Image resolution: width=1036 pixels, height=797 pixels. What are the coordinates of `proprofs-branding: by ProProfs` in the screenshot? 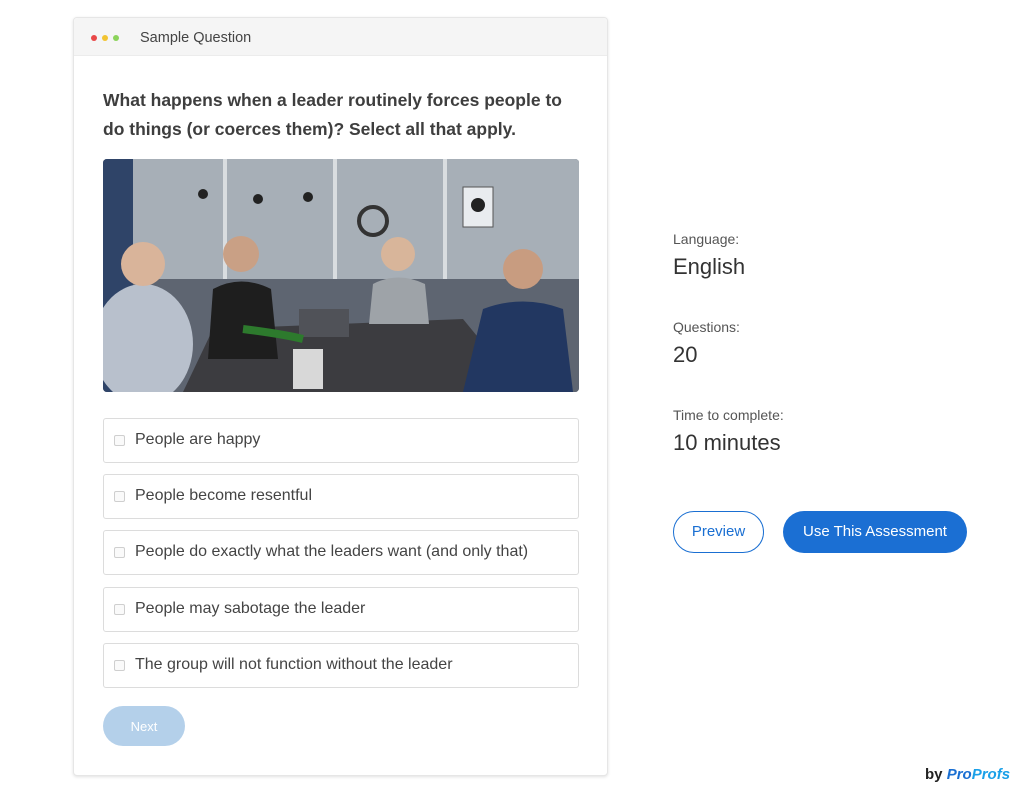 It's located at (967, 774).